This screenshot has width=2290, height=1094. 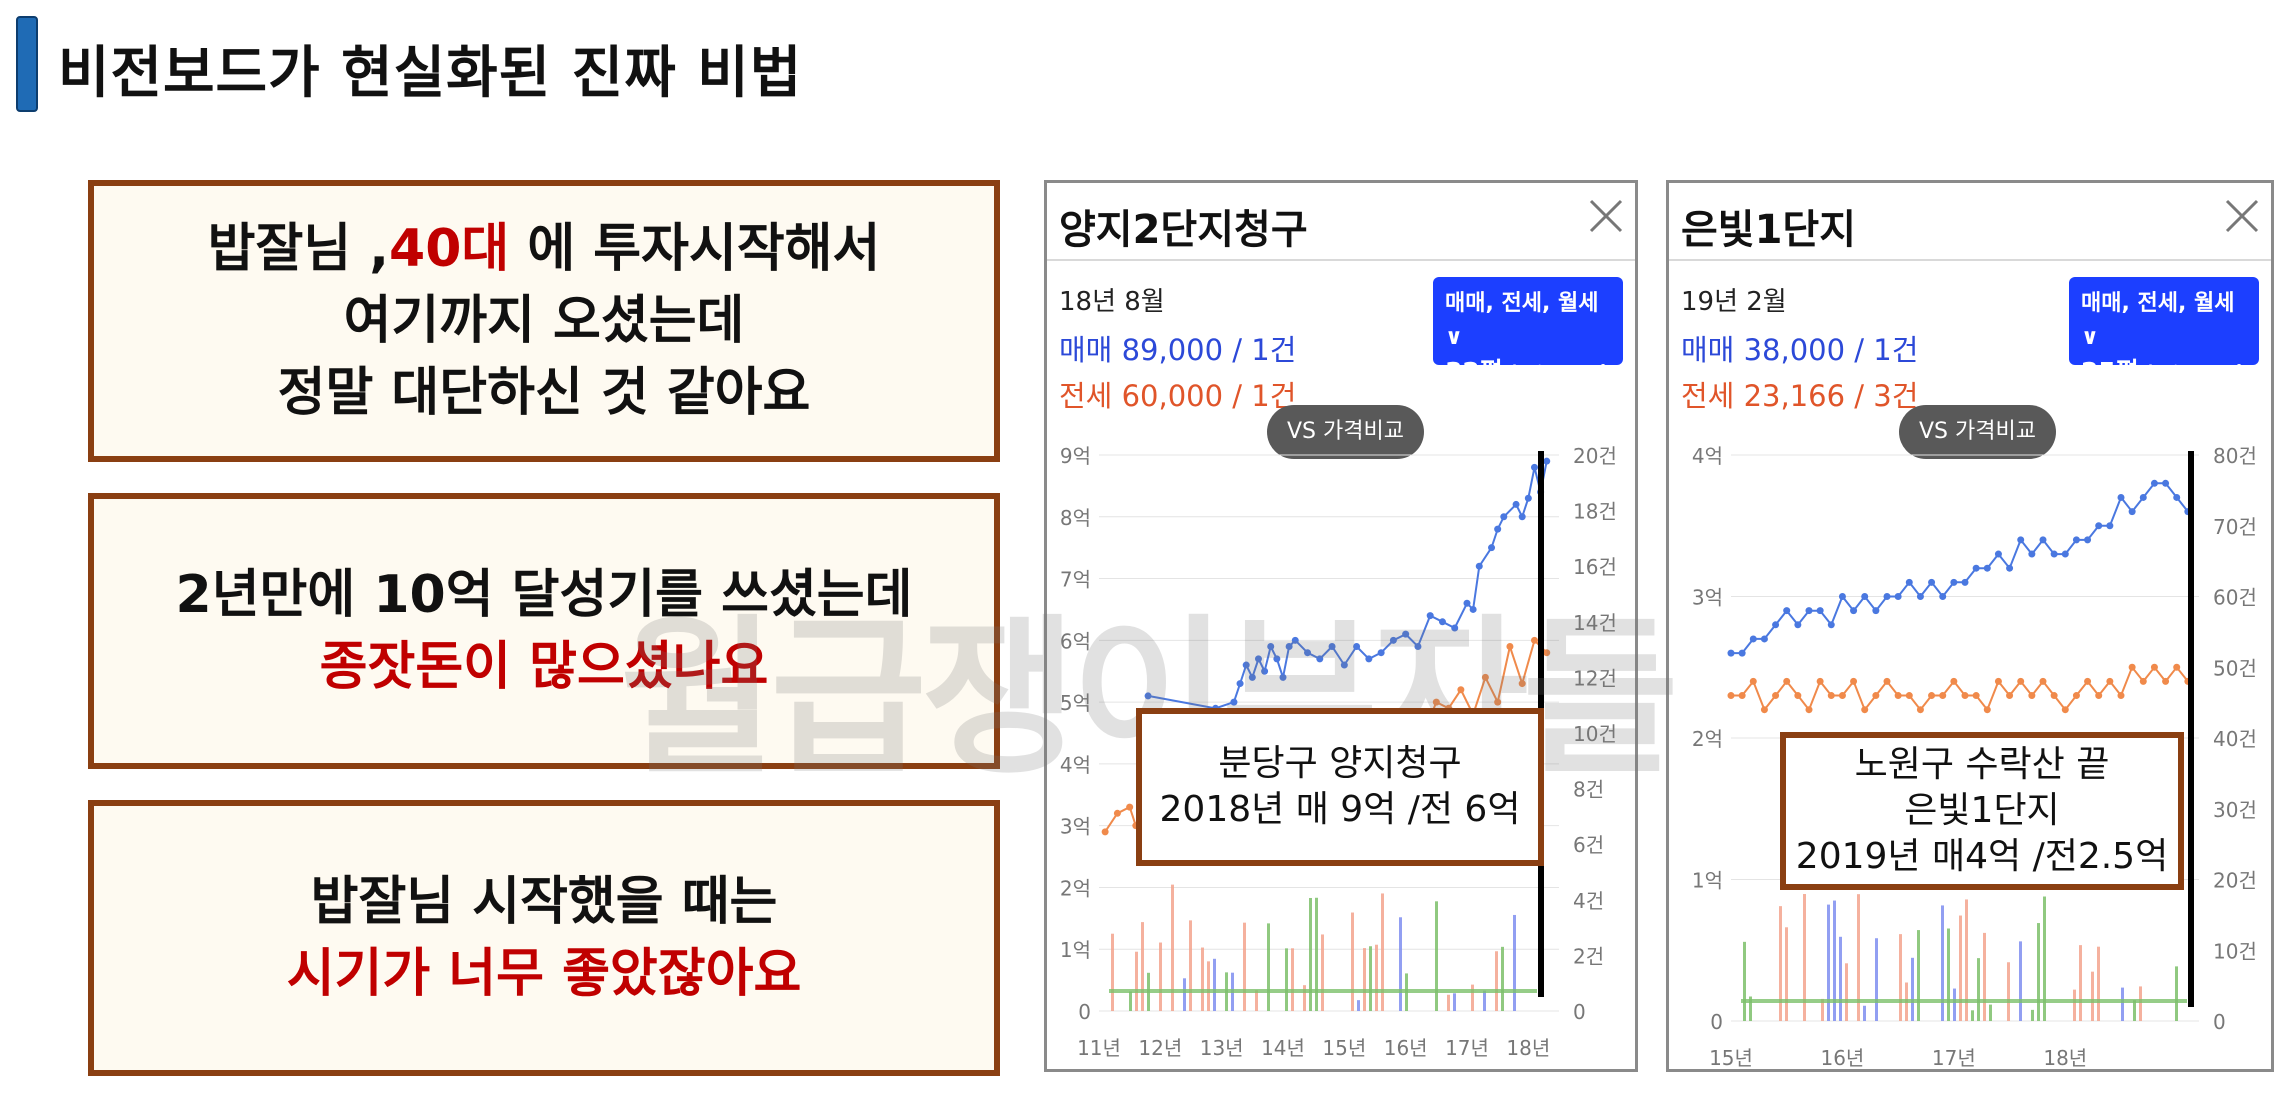 I want to click on card-3-line-2: 시기가 너무 좋았잖아요, so click(x=544, y=974).